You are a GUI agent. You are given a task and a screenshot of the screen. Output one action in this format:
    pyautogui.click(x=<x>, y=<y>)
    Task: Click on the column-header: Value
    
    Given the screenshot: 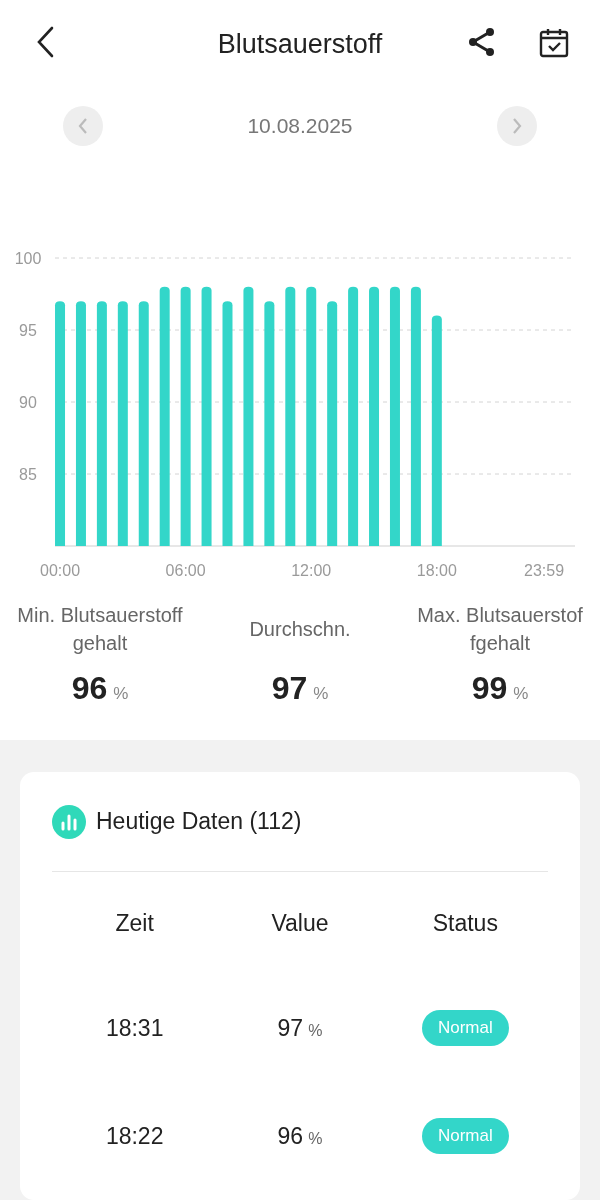 What is the action you would take?
    pyautogui.click(x=300, y=923)
    